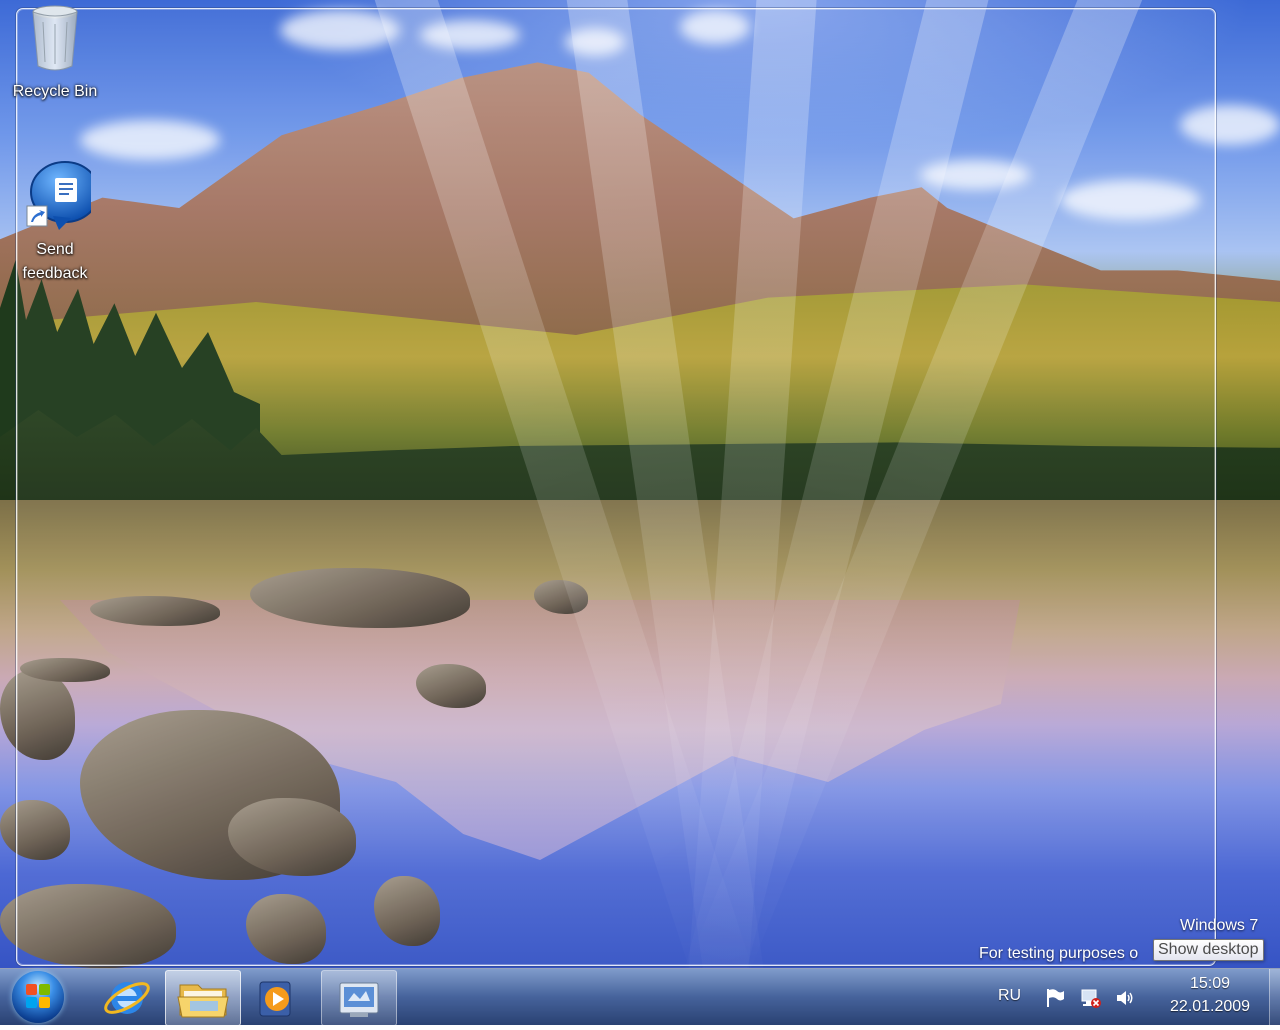 Image resolution: width=1280 pixels, height=1030 pixels. I want to click on recycle-bin-label: Recycle Bin, so click(55, 91).